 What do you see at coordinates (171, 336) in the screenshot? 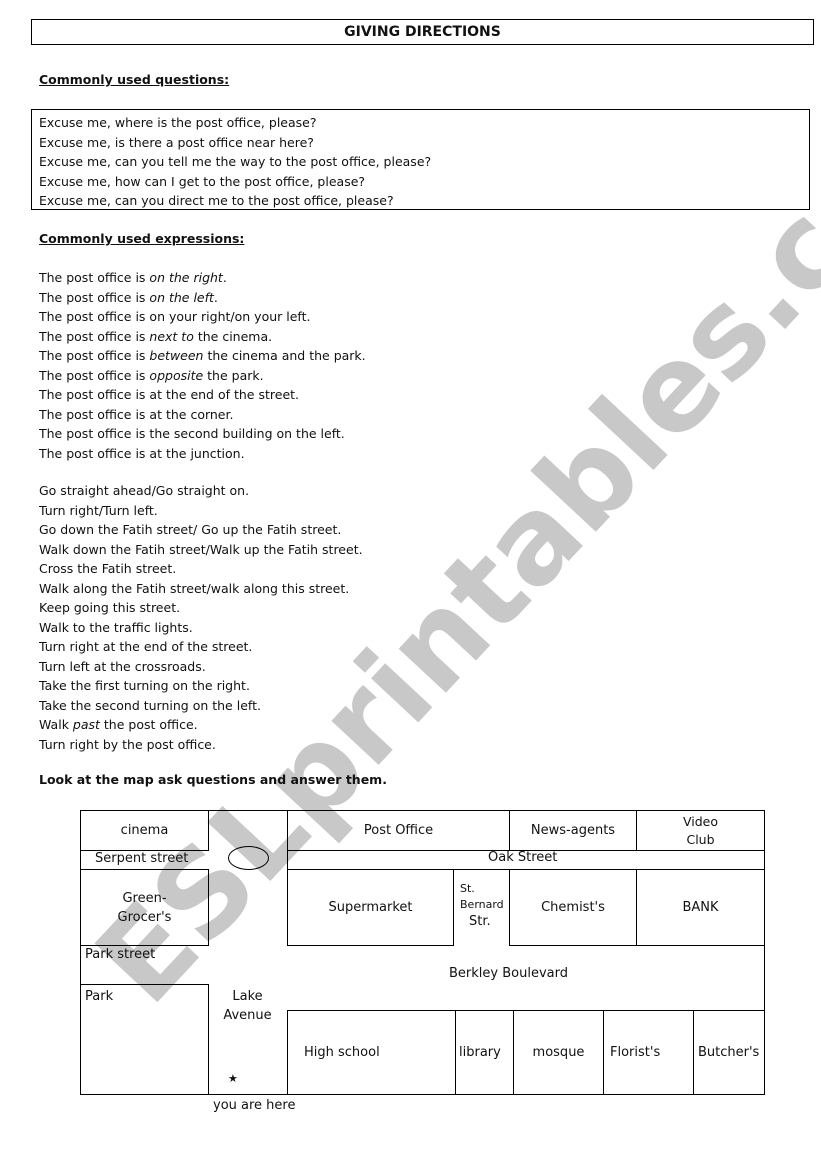
I see `expression-emphasis: next to` at bounding box center [171, 336].